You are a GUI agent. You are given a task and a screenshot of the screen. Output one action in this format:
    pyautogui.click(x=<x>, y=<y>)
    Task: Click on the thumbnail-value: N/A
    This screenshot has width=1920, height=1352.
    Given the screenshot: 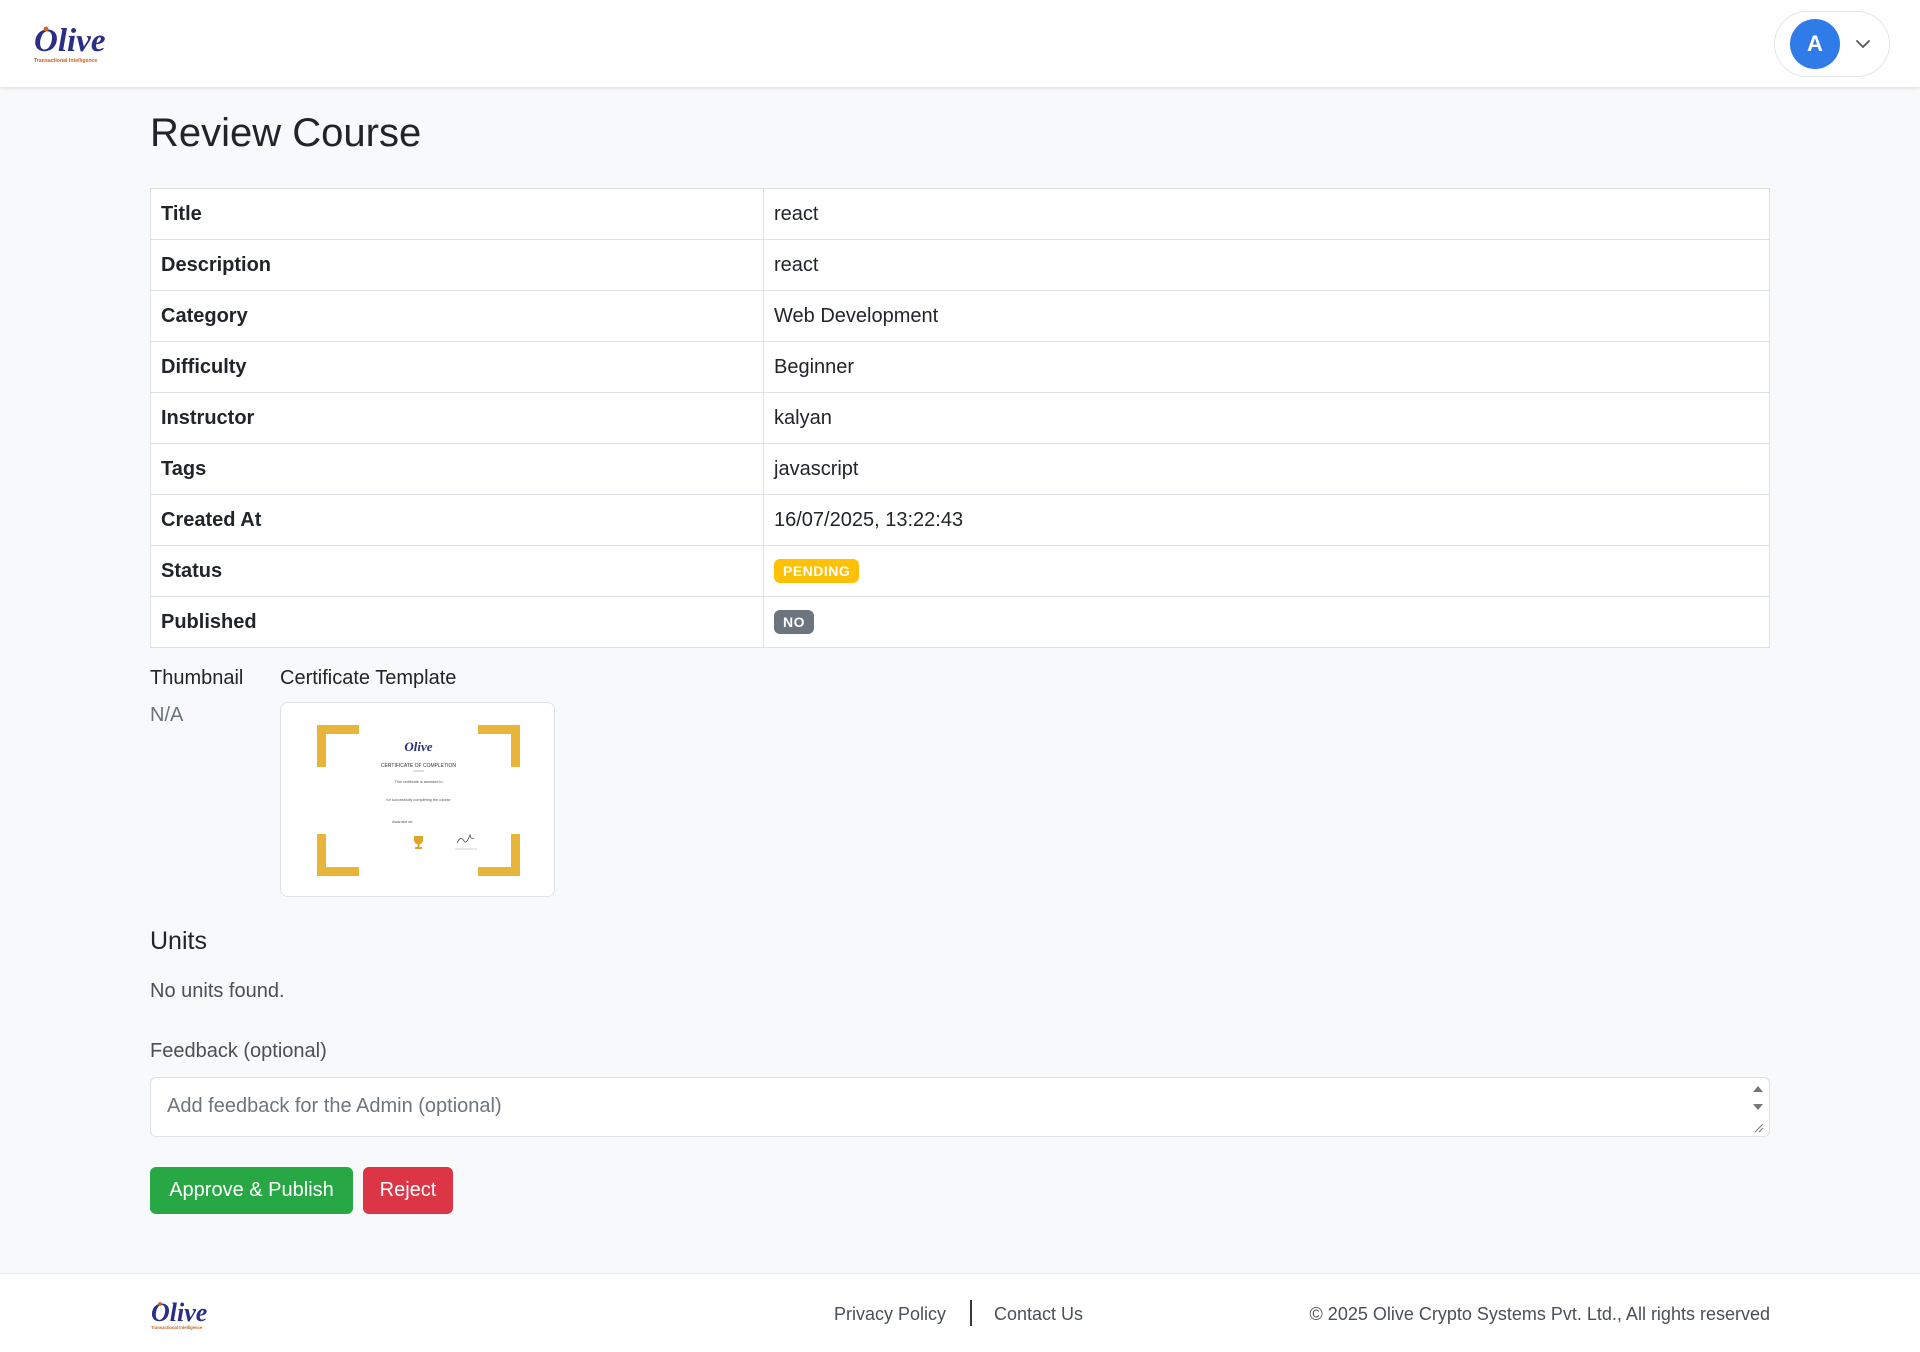 What is the action you would take?
    pyautogui.click(x=167, y=715)
    